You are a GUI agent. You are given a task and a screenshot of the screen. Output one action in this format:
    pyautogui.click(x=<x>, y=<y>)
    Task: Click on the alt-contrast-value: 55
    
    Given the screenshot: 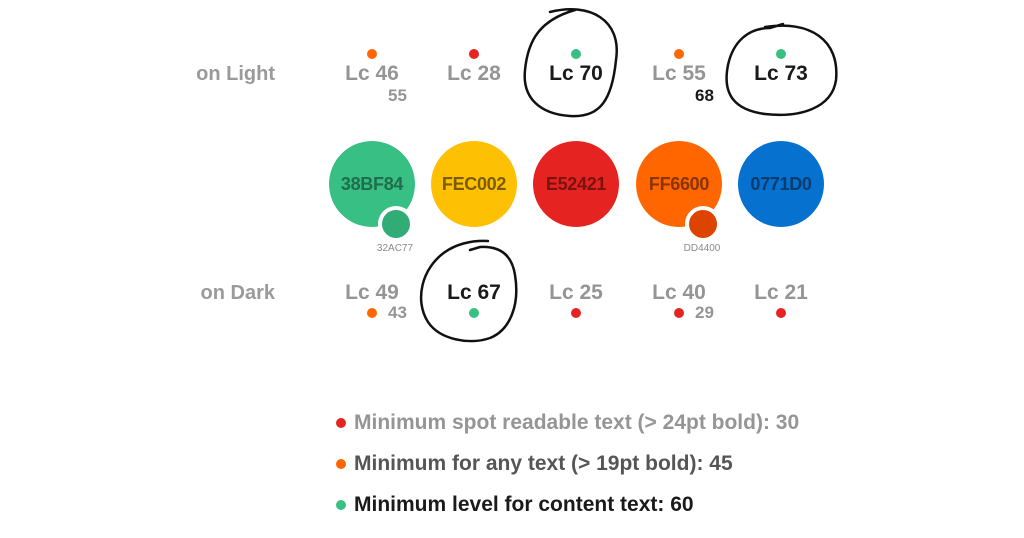 What is the action you would take?
    pyautogui.click(x=397, y=95)
    